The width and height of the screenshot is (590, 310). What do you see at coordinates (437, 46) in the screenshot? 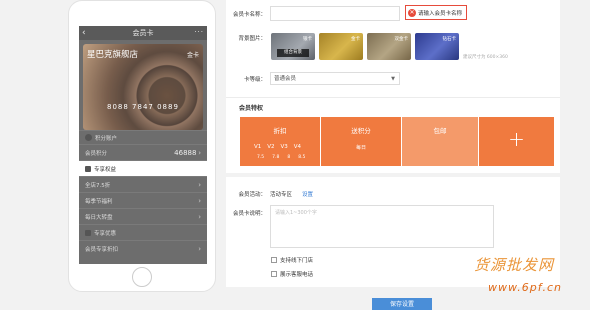
I see `background-option-diamond: 钻石卡` at bounding box center [437, 46].